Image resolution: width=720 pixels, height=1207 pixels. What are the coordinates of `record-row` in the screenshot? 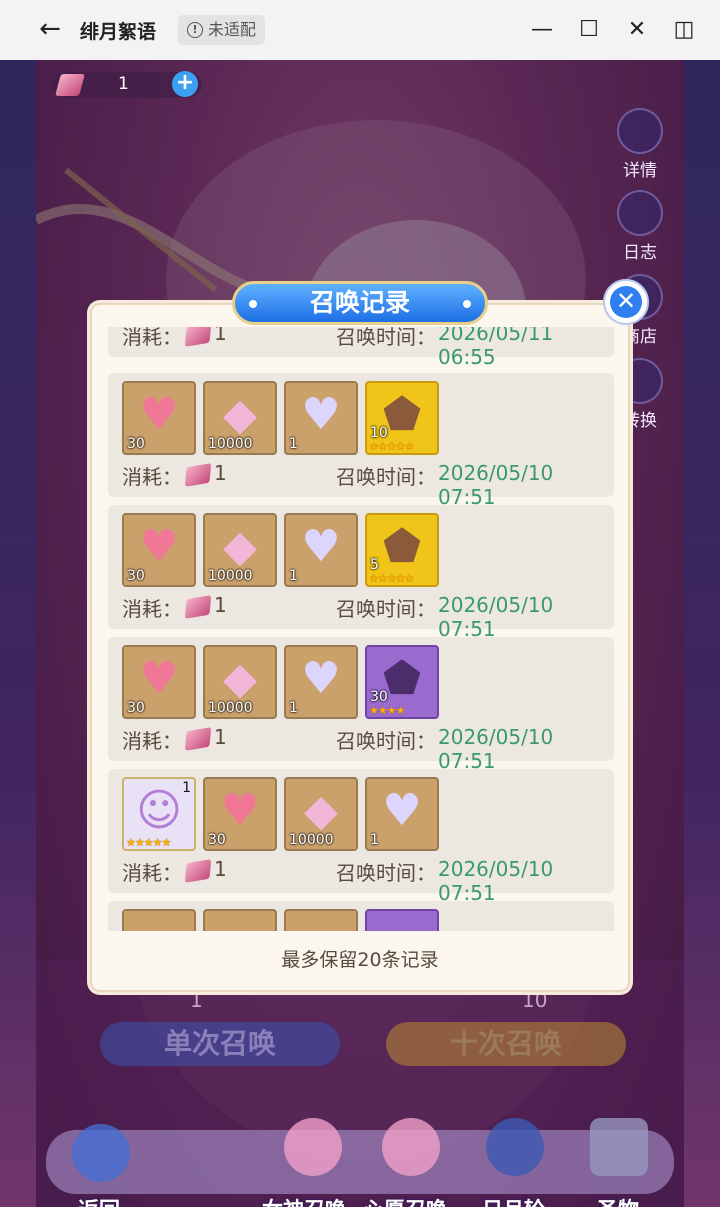 It's located at (361, 916).